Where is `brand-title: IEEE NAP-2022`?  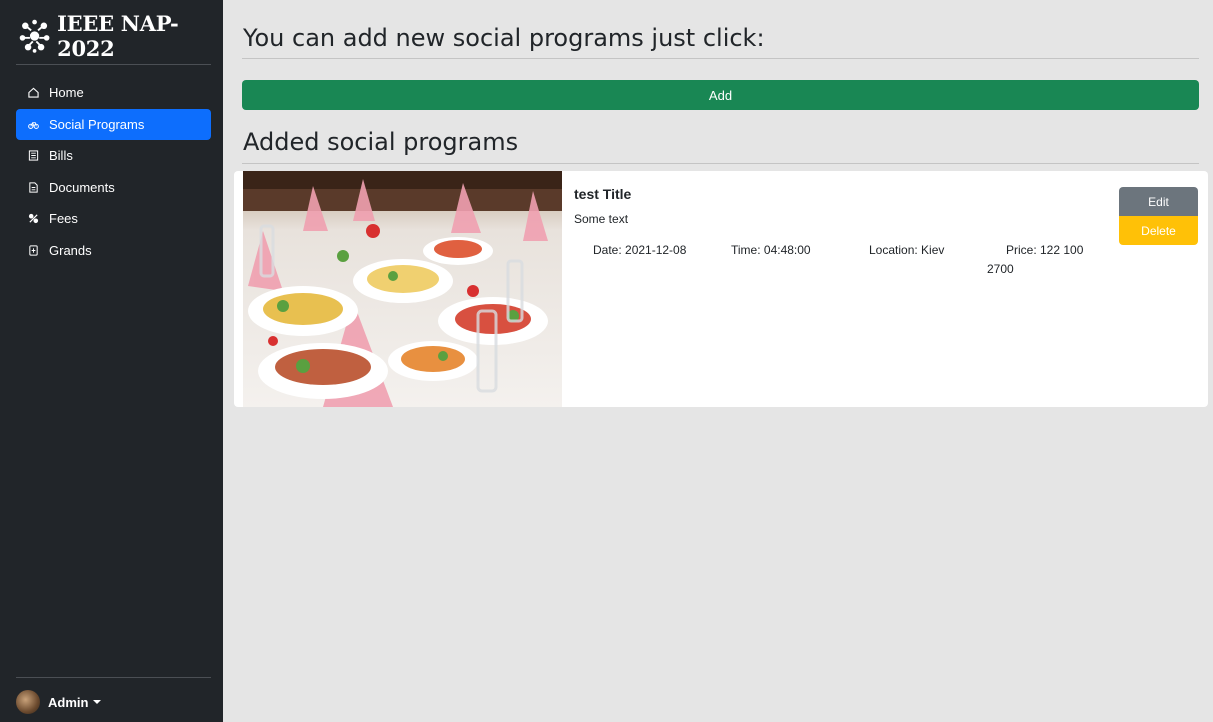
brand-title: IEEE NAP-2022 is located at coordinates (118, 36).